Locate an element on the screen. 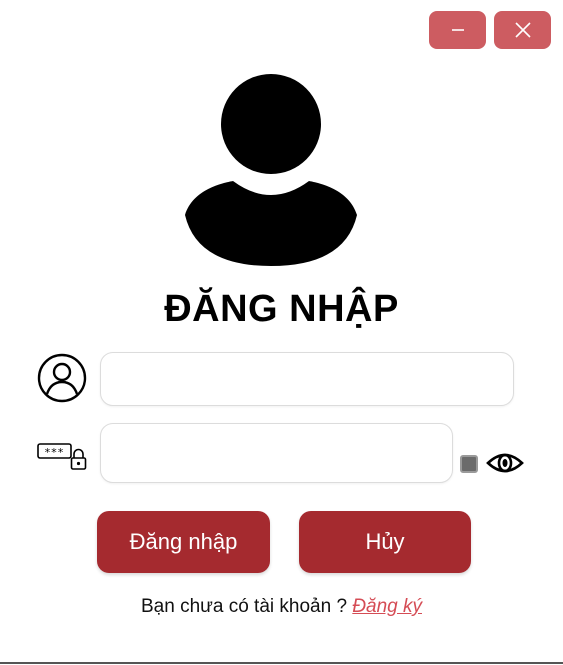 The height and width of the screenshot is (665, 563). password-lock-icon: *** is located at coordinates (62, 456).